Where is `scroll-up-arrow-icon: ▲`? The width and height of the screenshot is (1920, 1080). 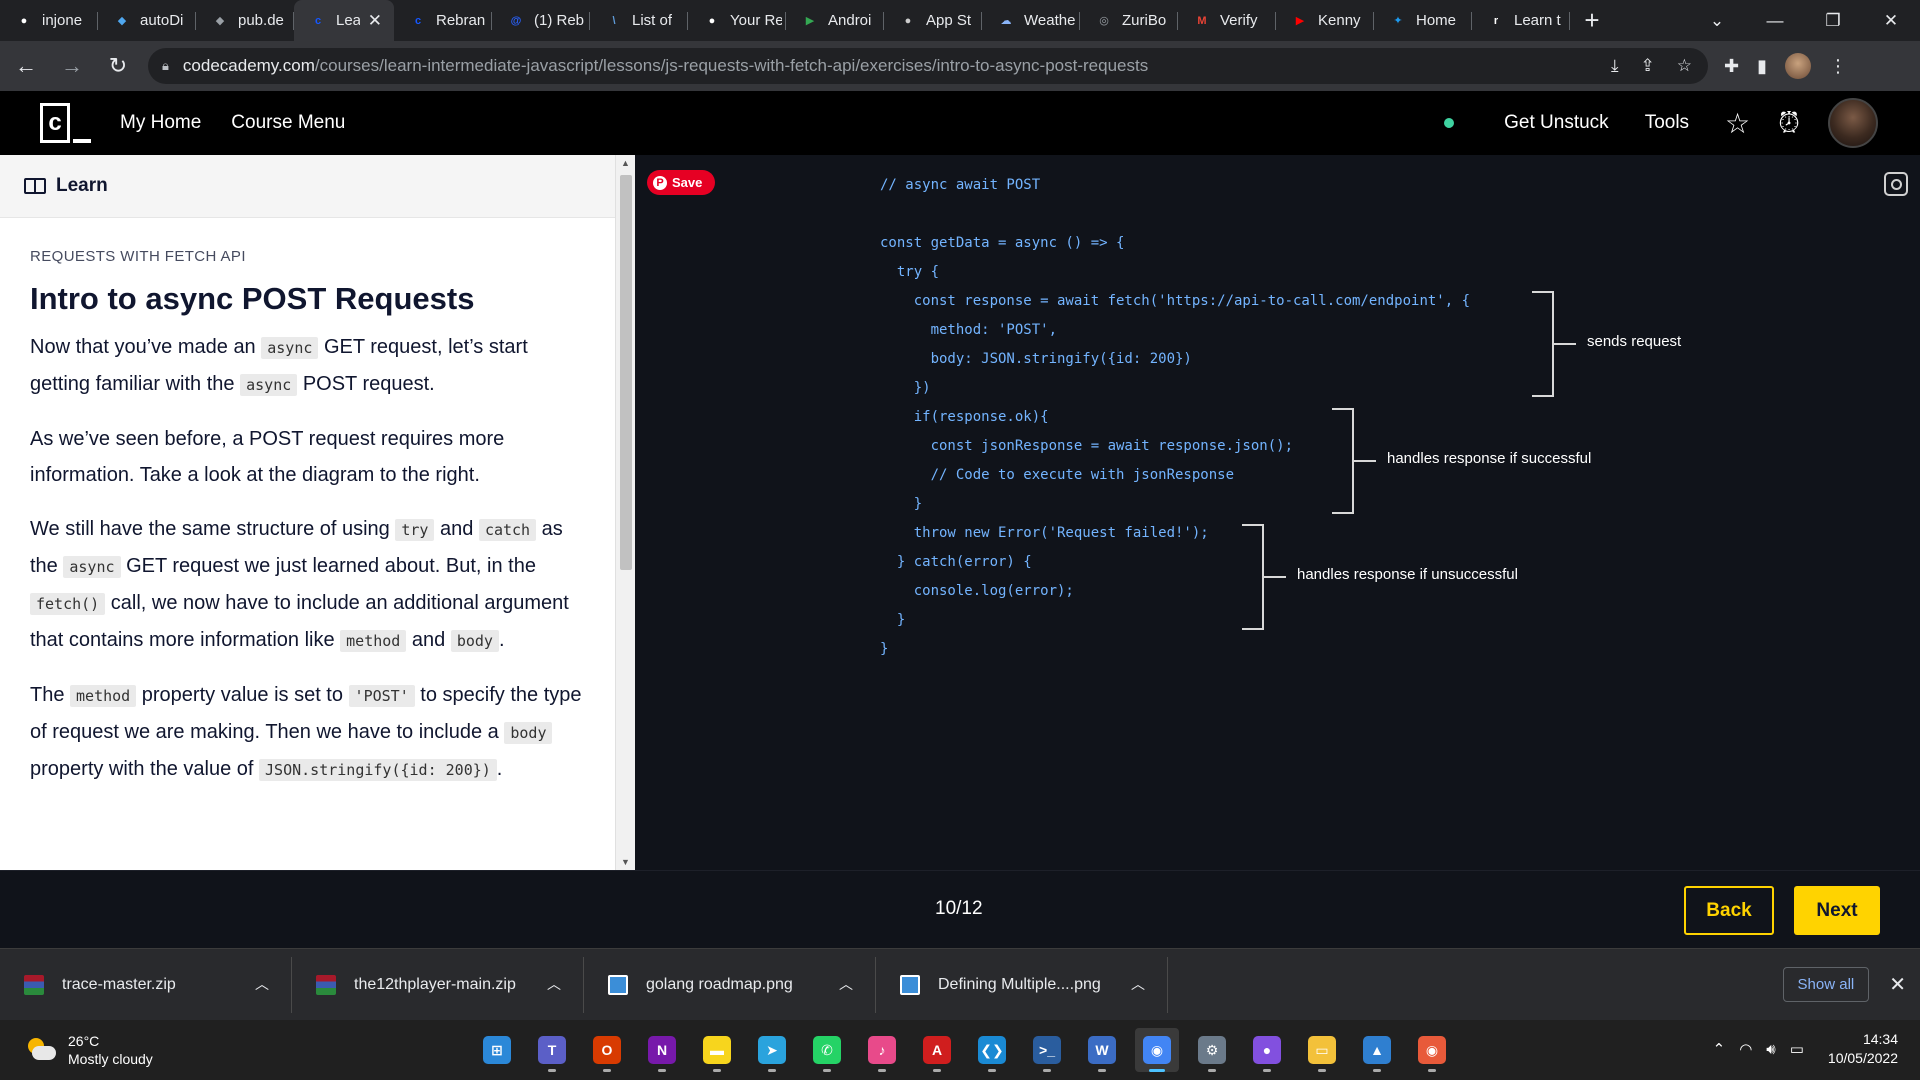
scroll-up-arrow-icon: ▲ is located at coordinates (625, 163).